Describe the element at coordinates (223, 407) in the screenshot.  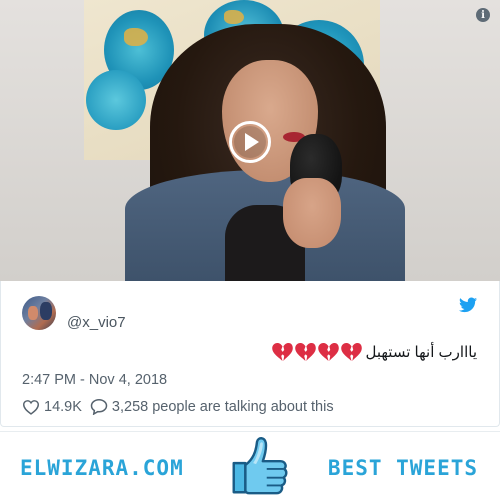
I see `talking-count: 3,258 people are talking about this` at that location.